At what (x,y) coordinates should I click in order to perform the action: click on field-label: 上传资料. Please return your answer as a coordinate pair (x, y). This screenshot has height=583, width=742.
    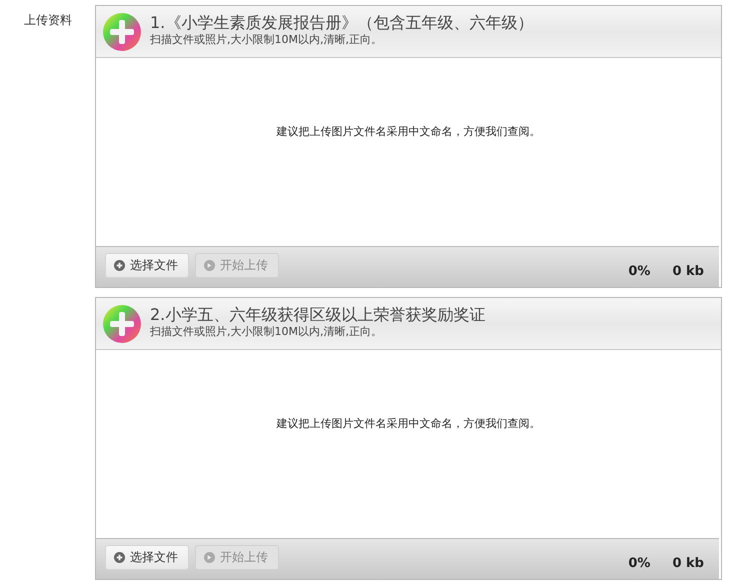
    Looking at the image, I should click on (48, 20).